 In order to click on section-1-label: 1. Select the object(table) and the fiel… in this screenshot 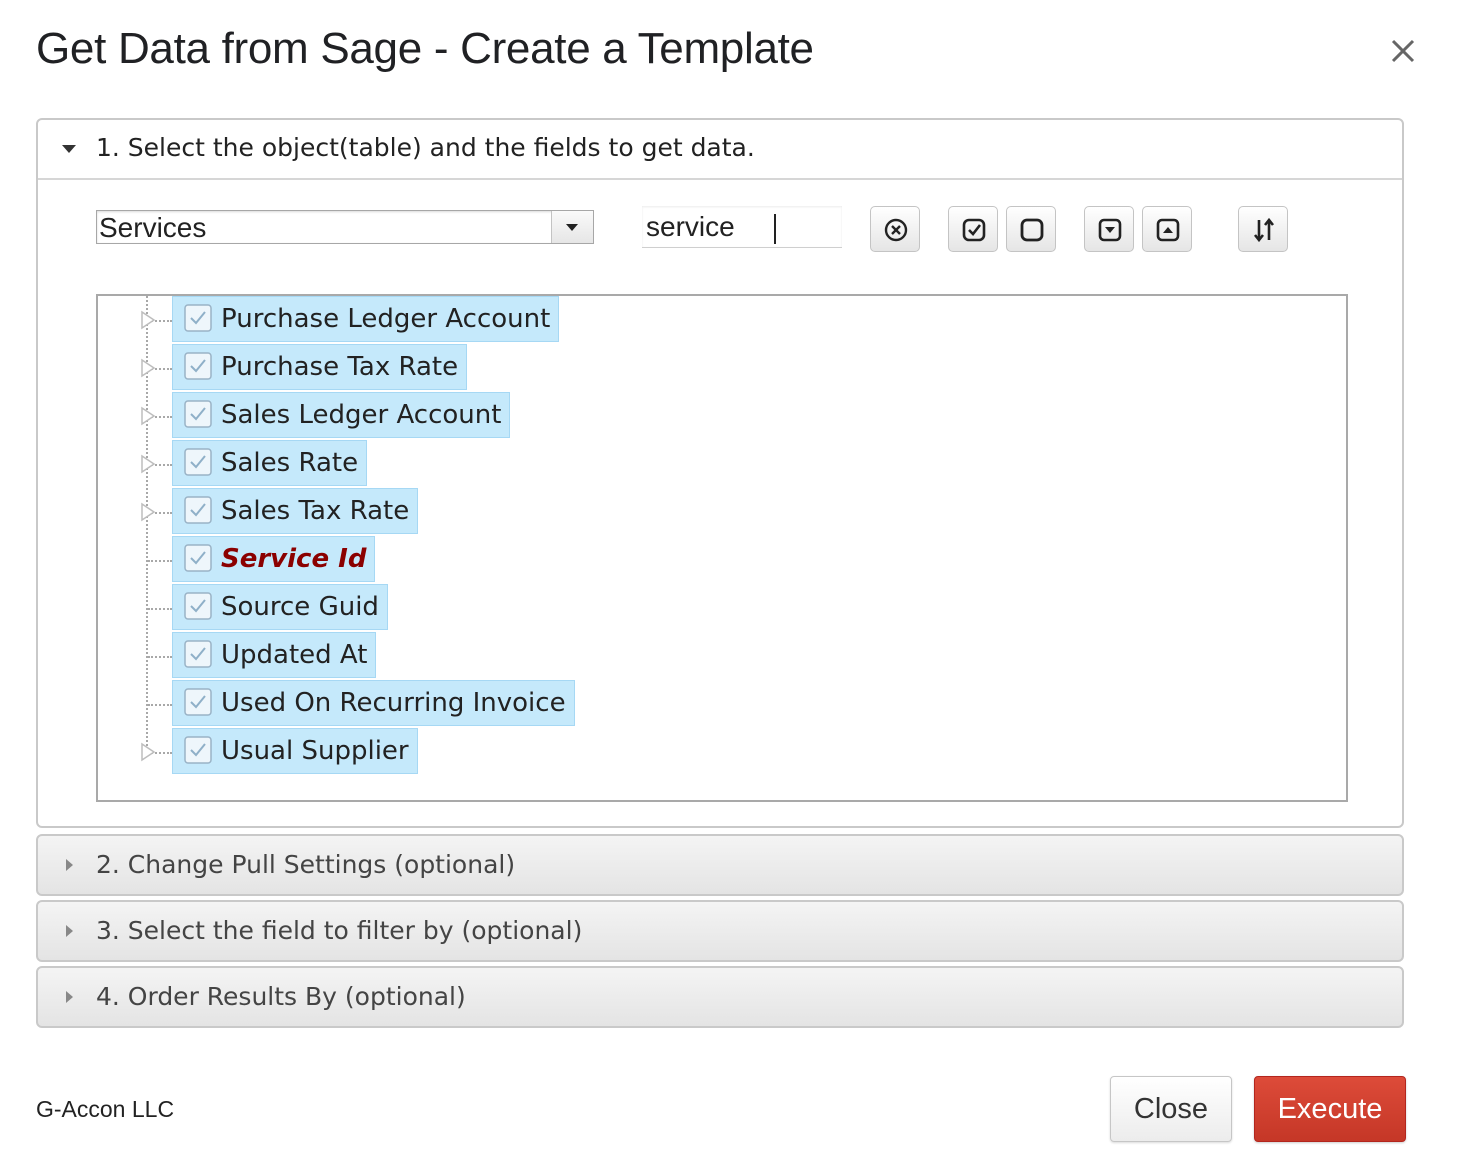, I will do `click(425, 147)`.